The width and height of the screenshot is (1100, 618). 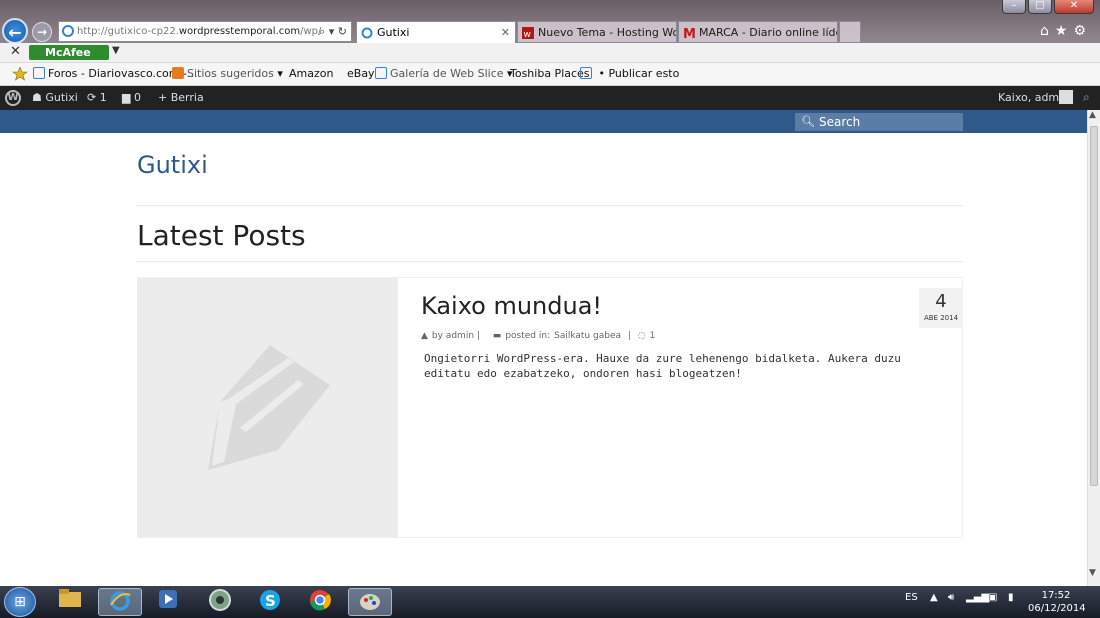 What do you see at coordinates (992, 597) in the screenshot?
I see `action-center-icon: ▣` at bounding box center [992, 597].